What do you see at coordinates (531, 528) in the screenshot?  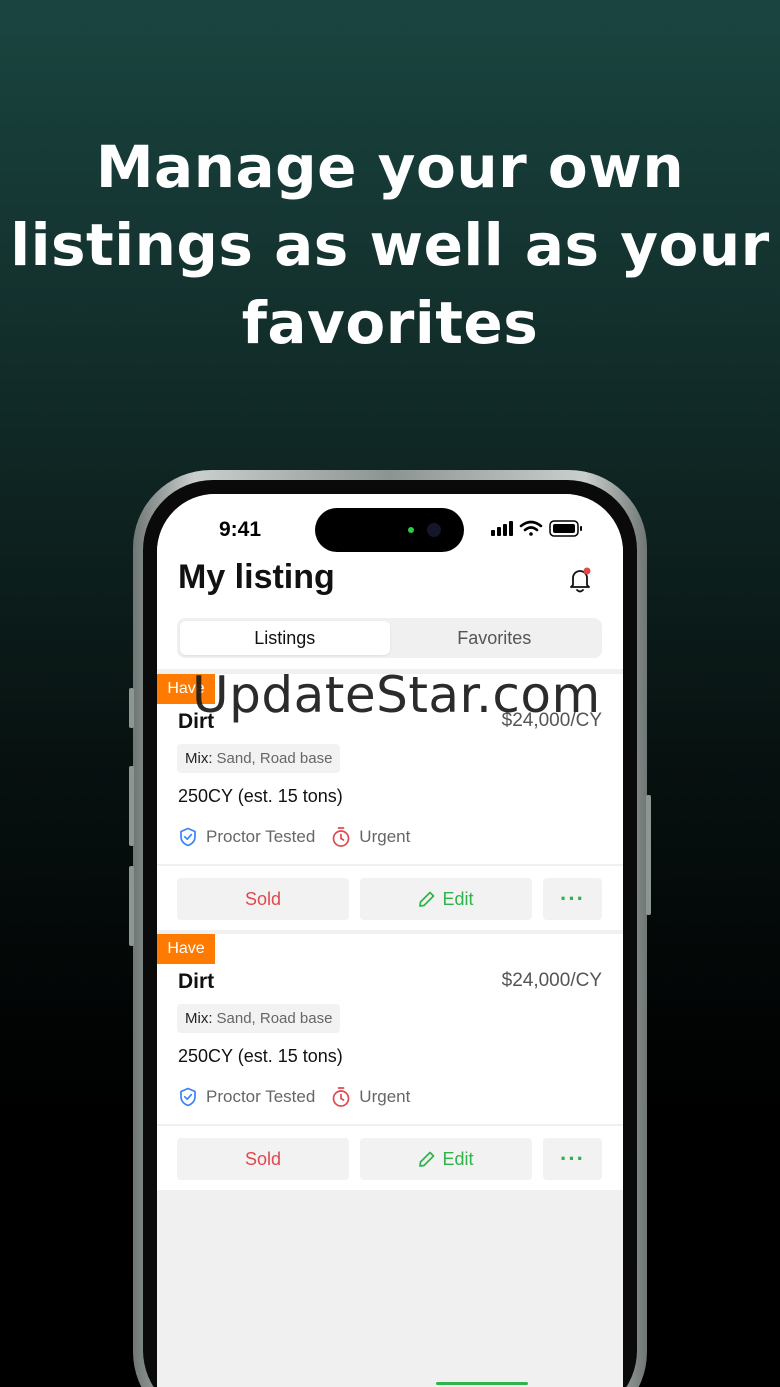 I see `wifi-icon` at bounding box center [531, 528].